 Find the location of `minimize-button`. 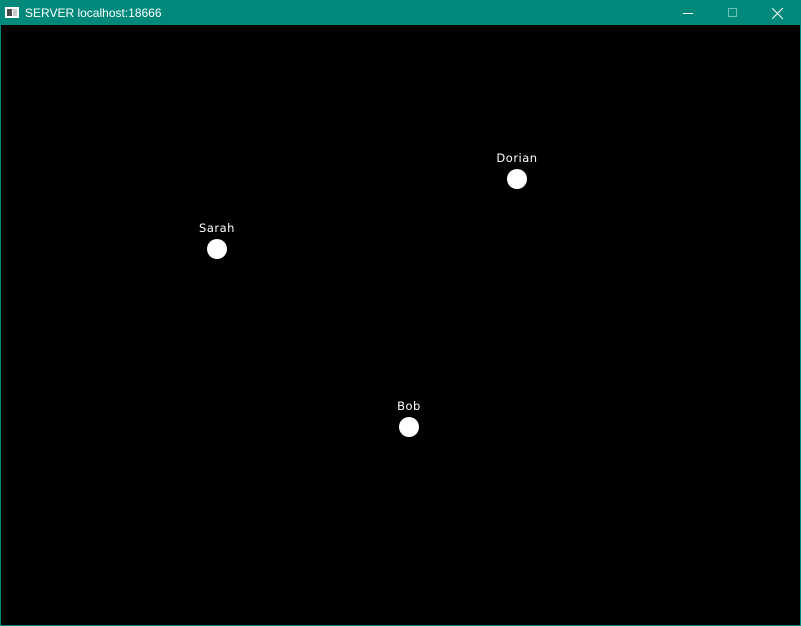

minimize-button is located at coordinates (687, 13).